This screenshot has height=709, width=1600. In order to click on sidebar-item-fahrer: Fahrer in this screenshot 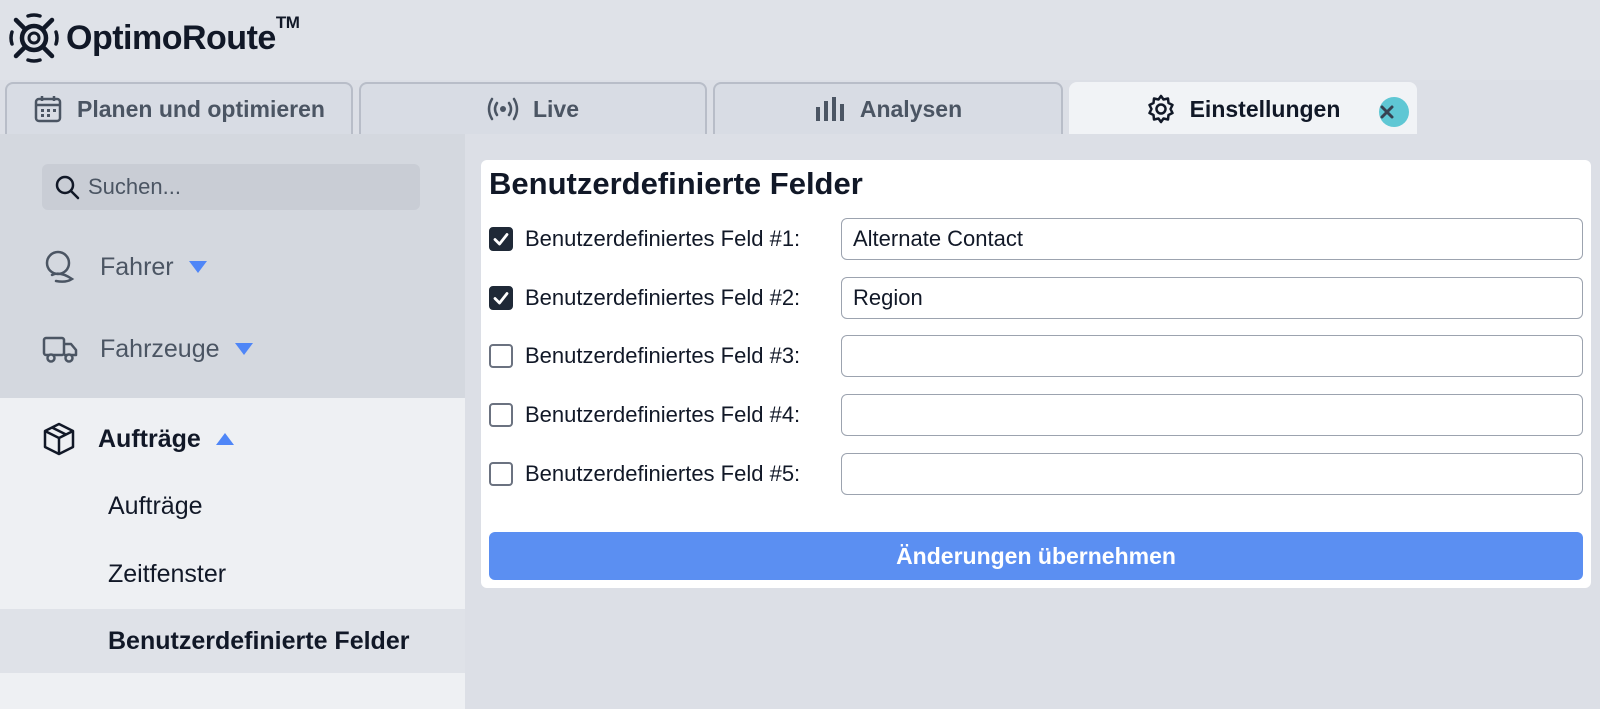, I will do `click(232, 267)`.